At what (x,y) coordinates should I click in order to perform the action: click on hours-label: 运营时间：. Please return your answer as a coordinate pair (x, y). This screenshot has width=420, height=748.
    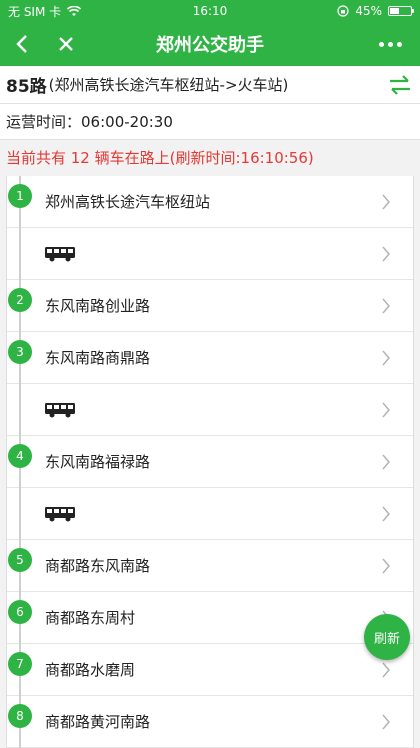
    Looking at the image, I should click on (44, 122).